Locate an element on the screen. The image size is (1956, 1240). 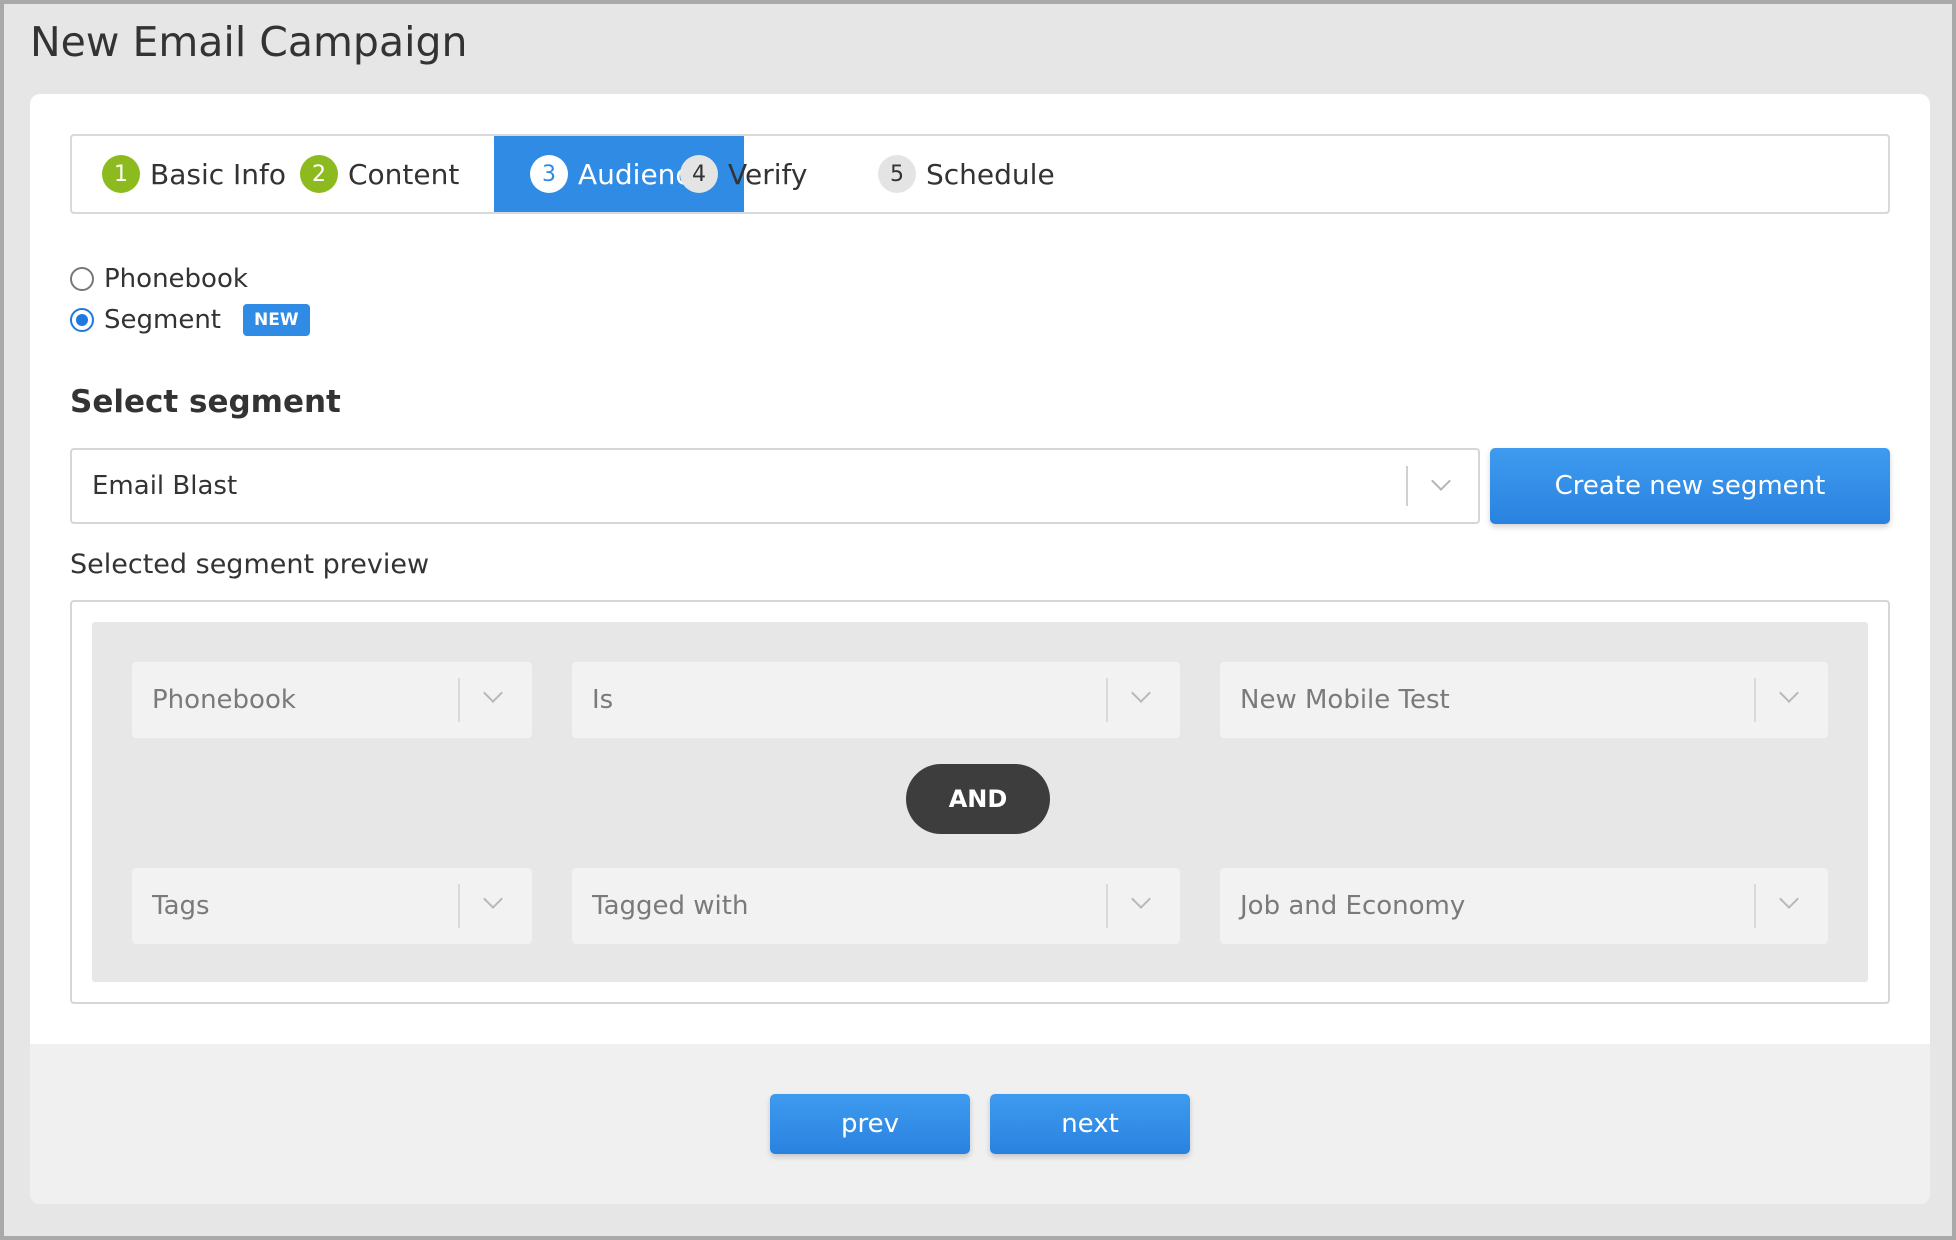
condition-operator-select: Tagged with is located at coordinates (876, 906).